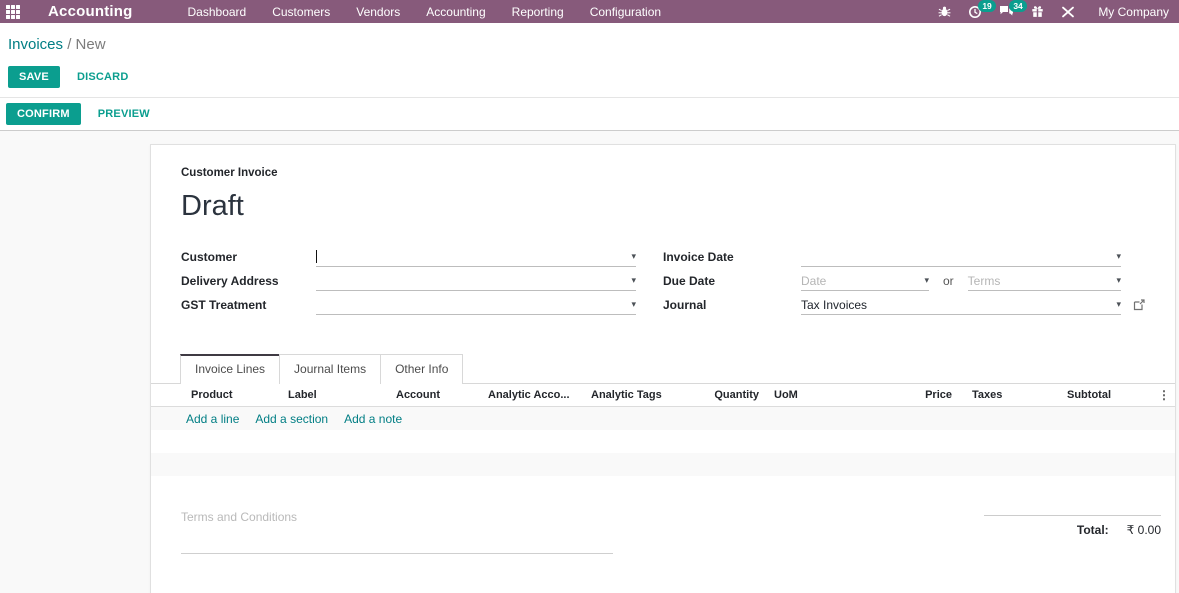  I want to click on messages-icon: 34, so click(1013, 9).